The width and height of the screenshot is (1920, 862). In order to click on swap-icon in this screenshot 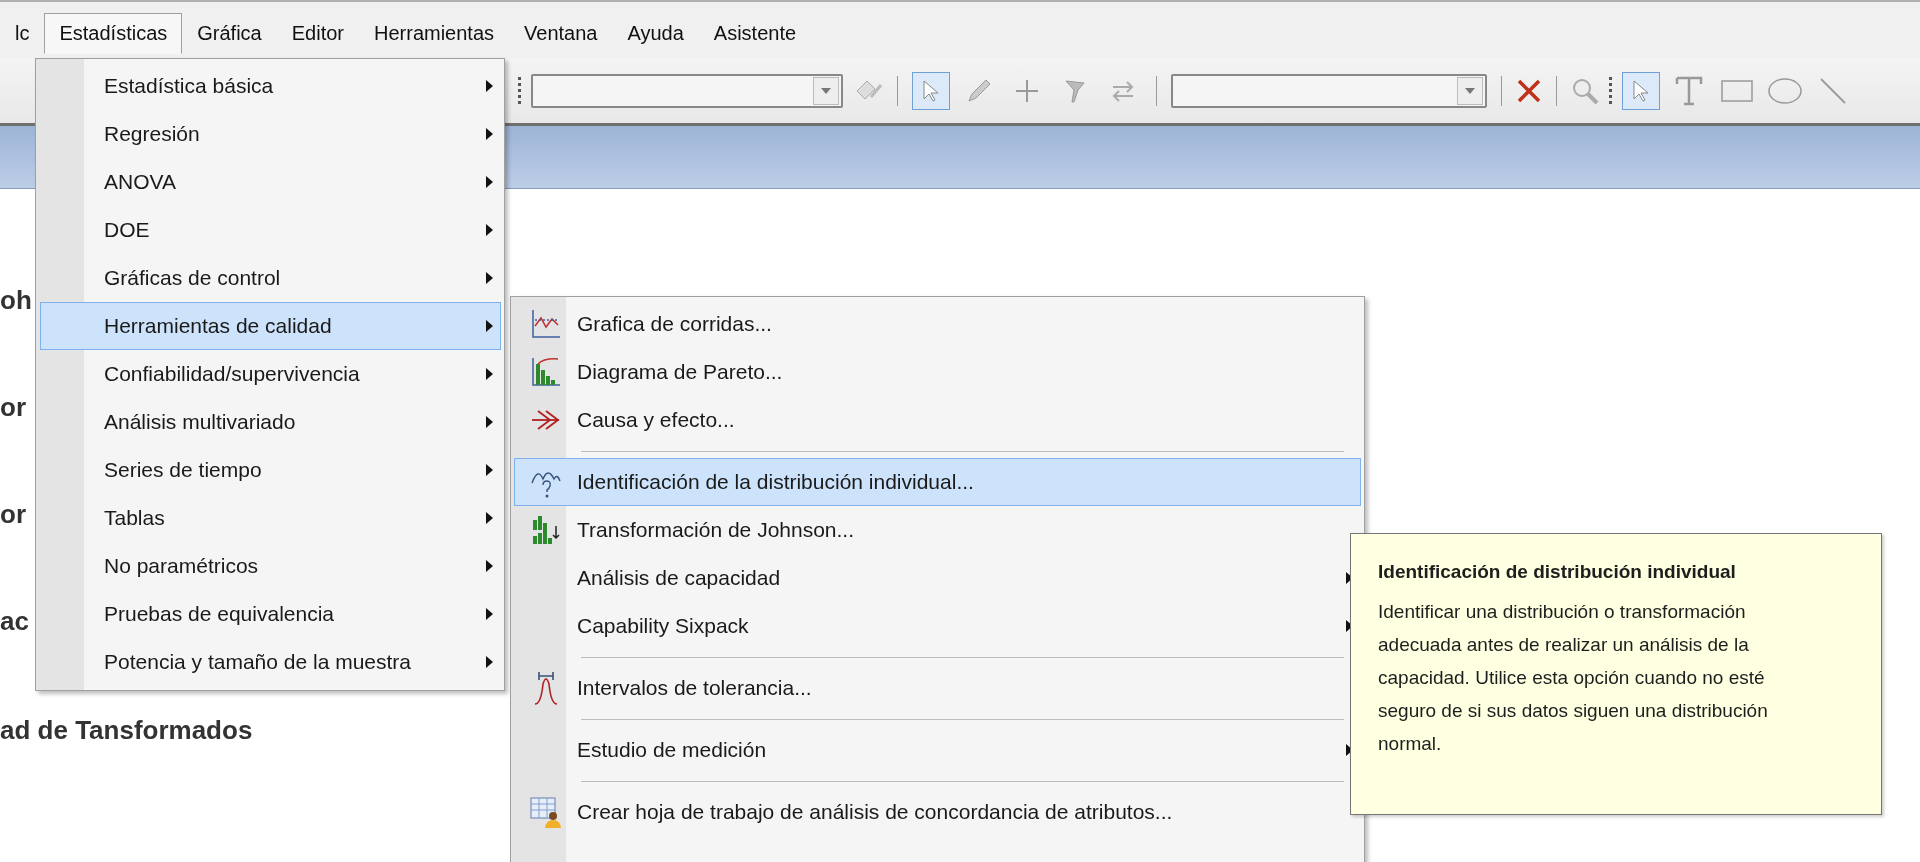, I will do `click(1123, 90)`.